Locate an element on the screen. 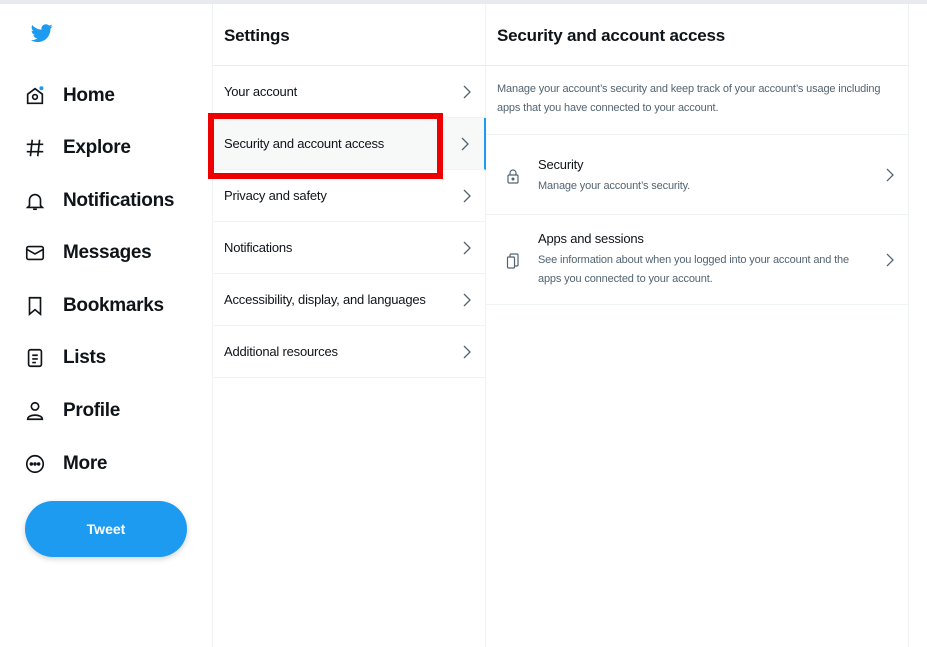 The height and width of the screenshot is (647, 927). settings-item-label: Notifications is located at coordinates (258, 247).